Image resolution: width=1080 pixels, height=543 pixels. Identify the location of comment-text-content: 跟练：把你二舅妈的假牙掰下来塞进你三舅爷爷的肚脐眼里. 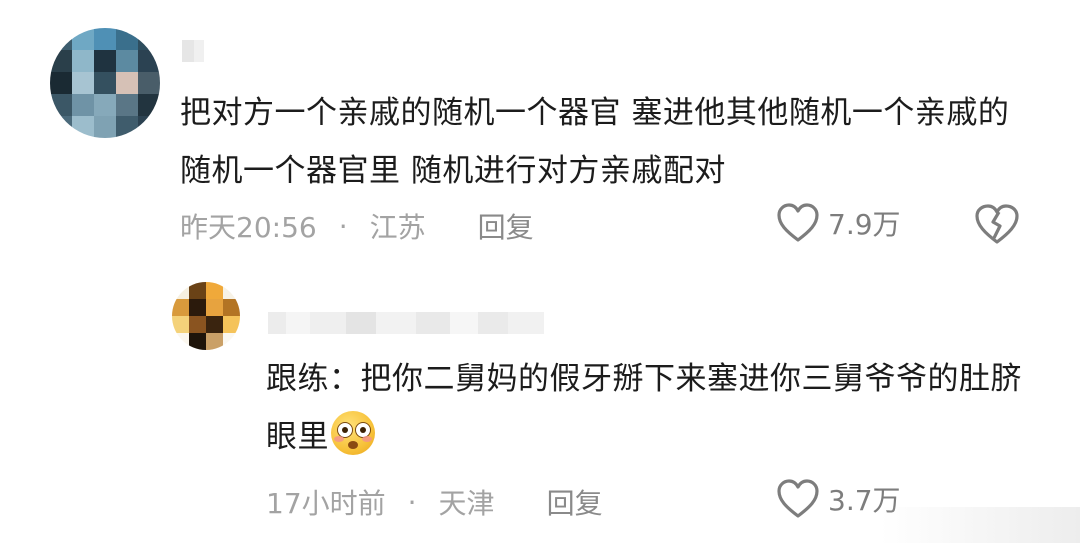
(644, 408).